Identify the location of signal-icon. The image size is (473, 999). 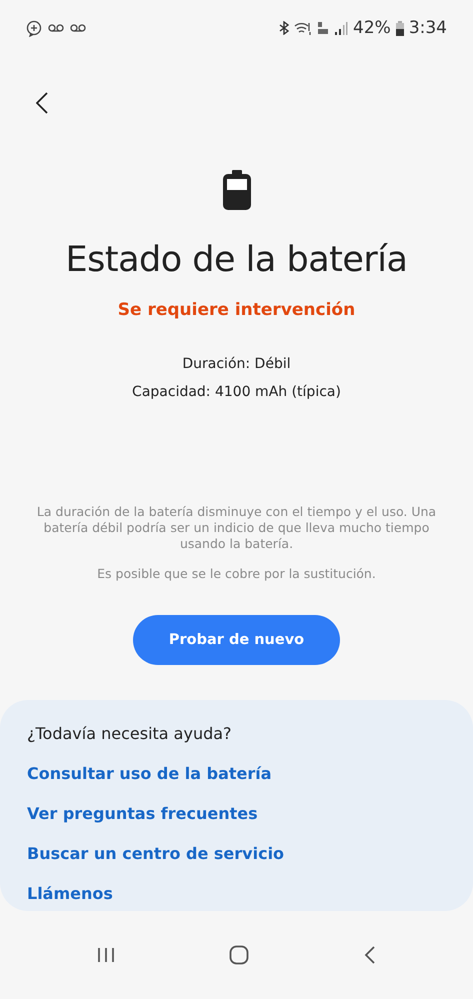
(341, 28).